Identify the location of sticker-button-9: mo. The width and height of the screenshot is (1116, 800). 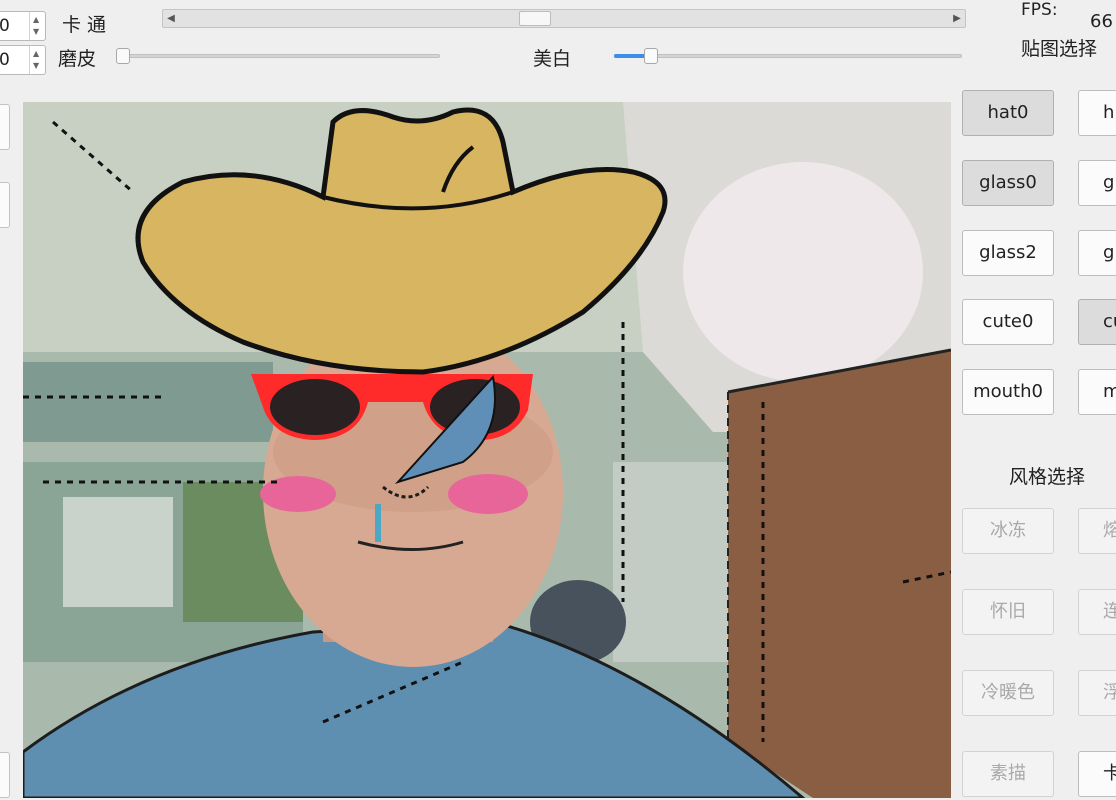
(1097, 392).